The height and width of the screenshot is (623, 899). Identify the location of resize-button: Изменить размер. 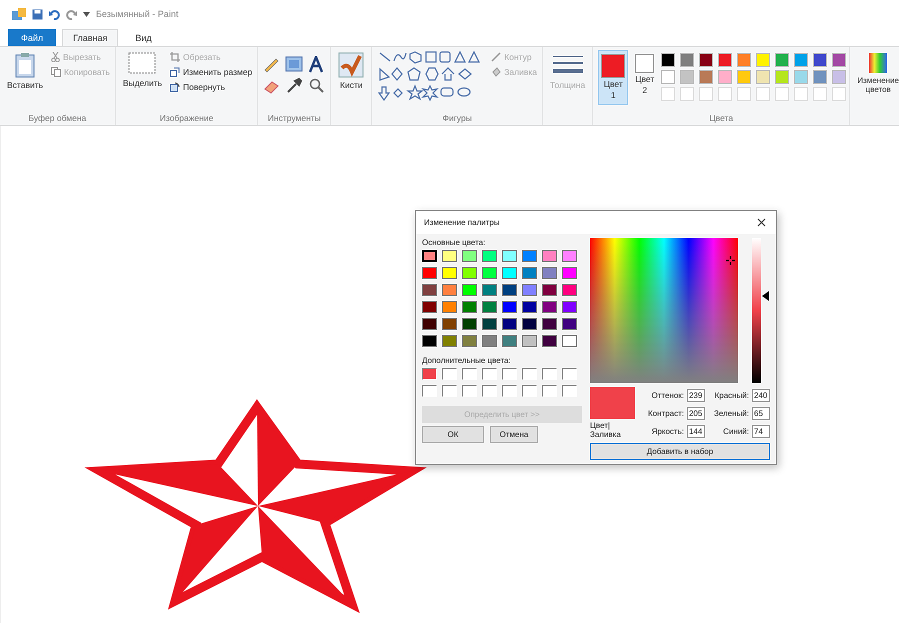
(211, 72).